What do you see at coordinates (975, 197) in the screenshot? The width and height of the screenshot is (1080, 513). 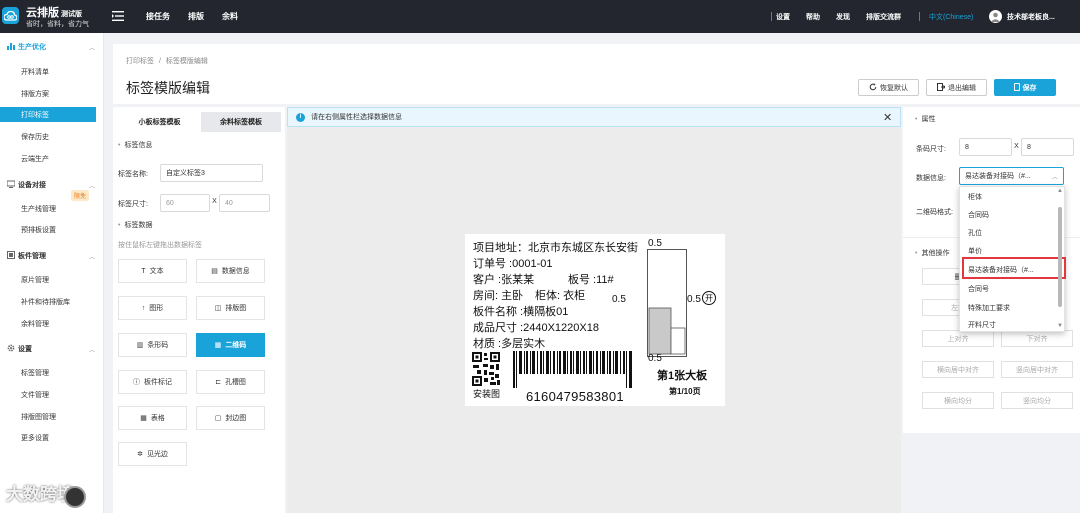 I see `dropdown-option-cabinet: 柜体` at bounding box center [975, 197].